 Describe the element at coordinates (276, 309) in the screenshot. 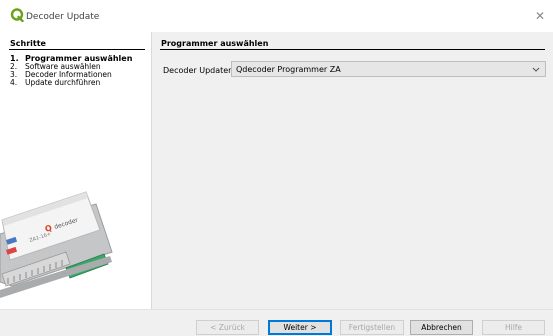

I see `footer-divider` at that location.